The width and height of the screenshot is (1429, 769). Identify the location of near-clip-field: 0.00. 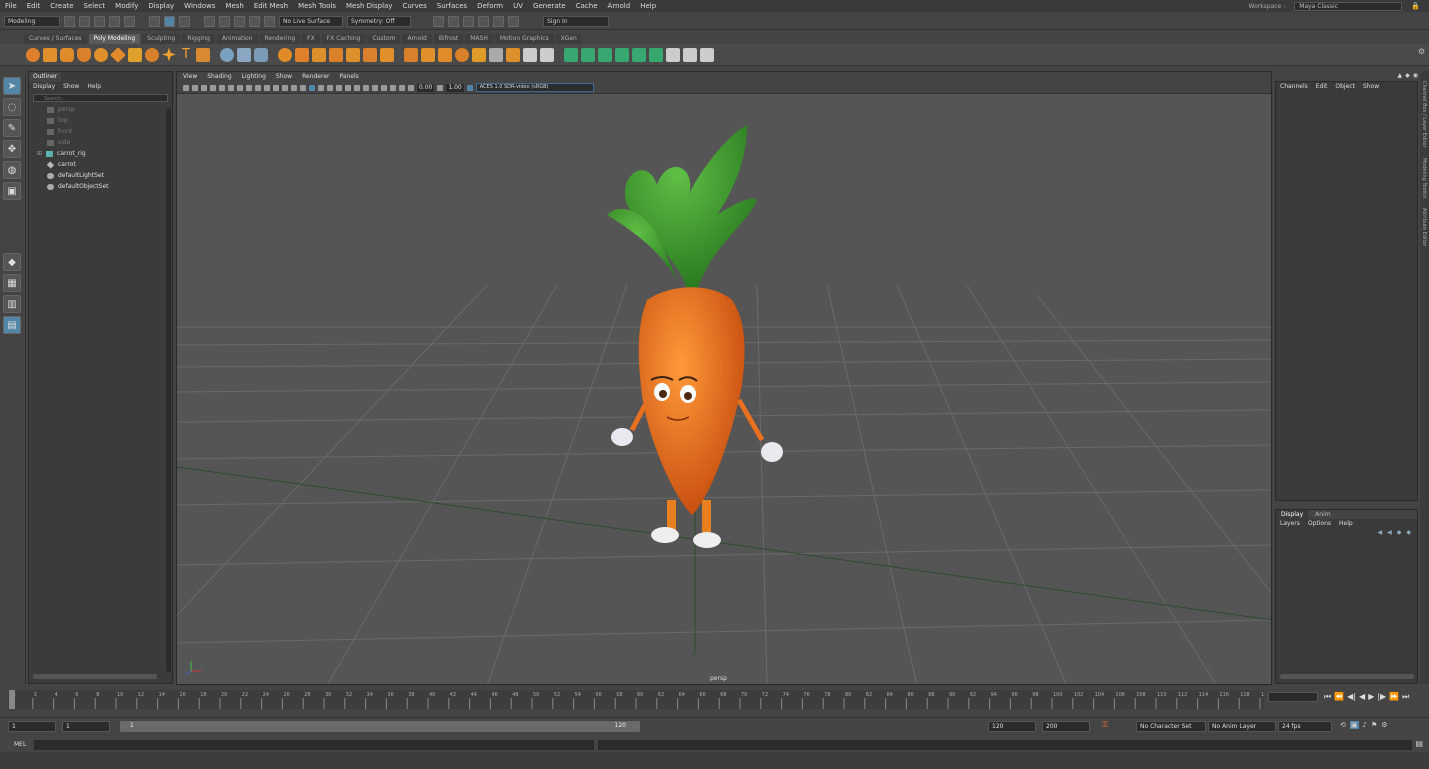
(426, 87).